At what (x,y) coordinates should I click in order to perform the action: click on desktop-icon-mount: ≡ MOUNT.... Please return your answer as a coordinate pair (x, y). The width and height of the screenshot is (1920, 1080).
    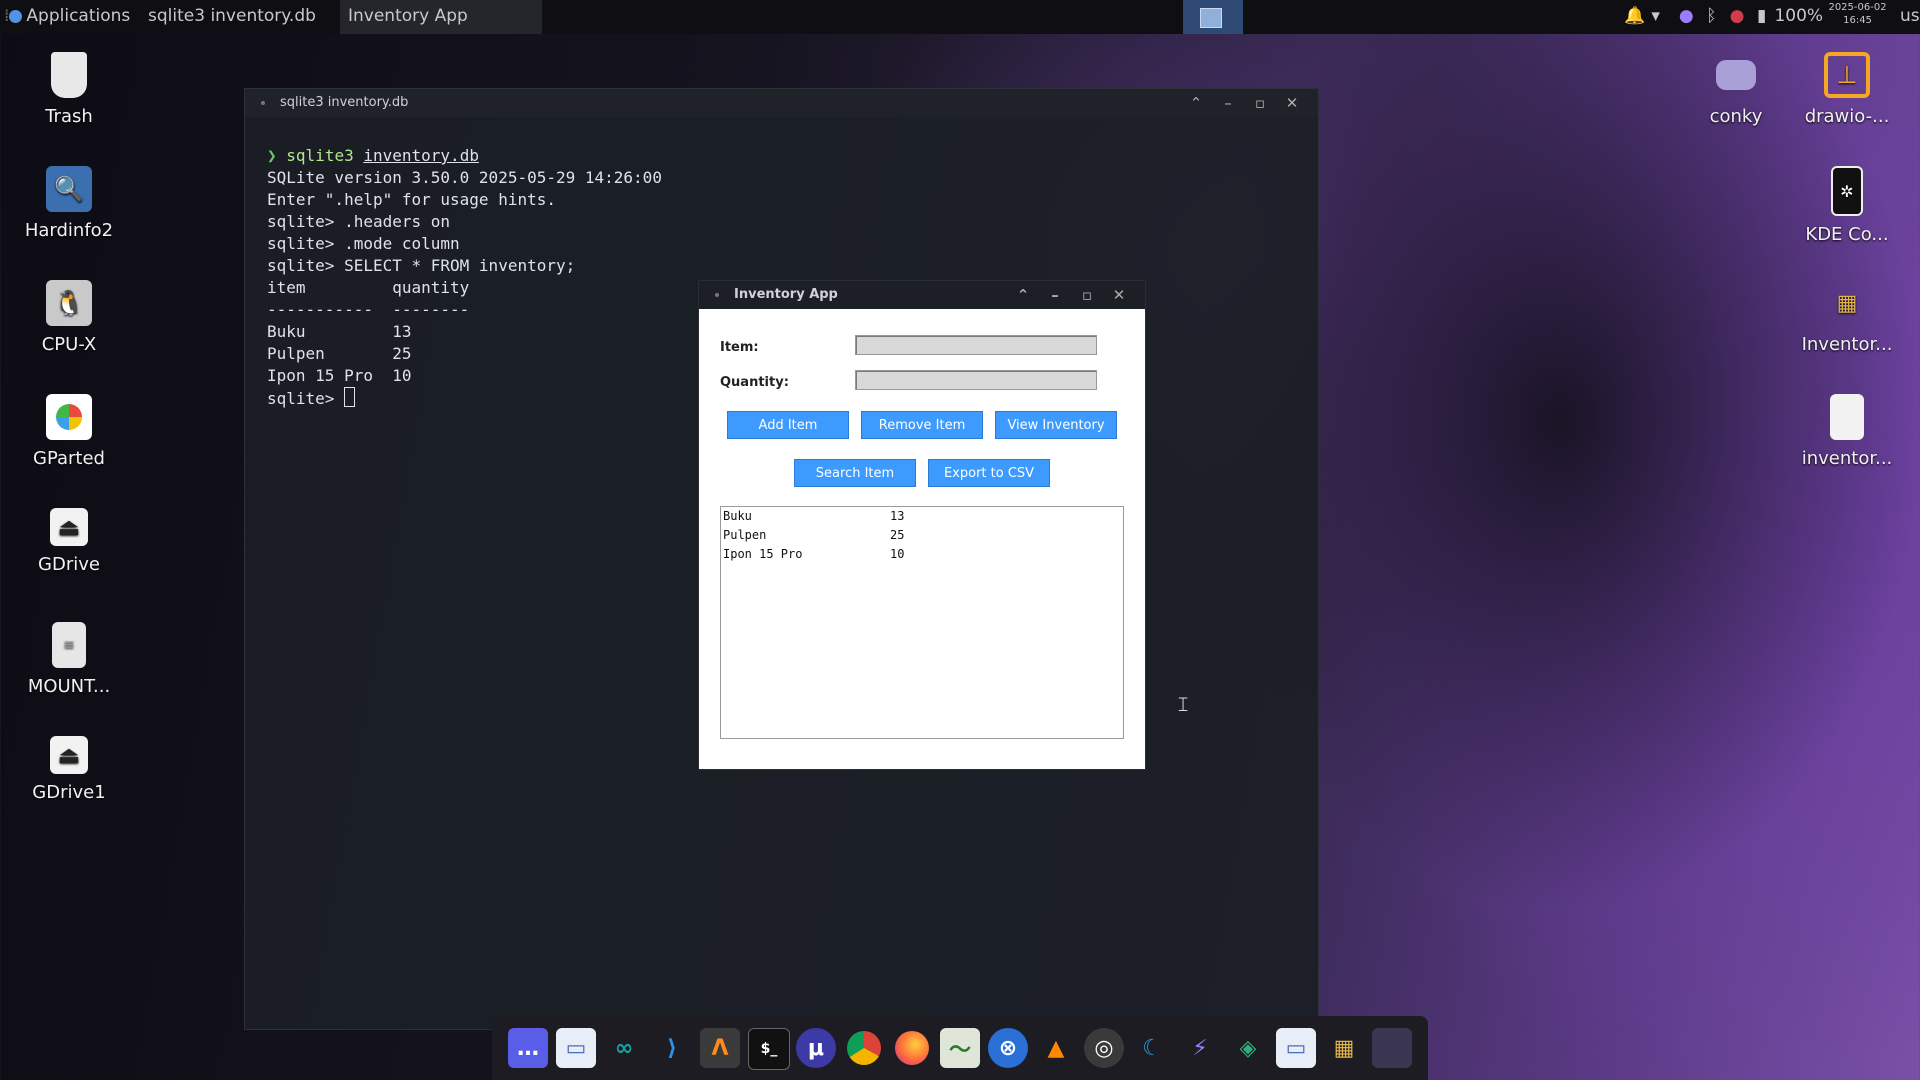
    Looking at the image, I should click on (69, 659).